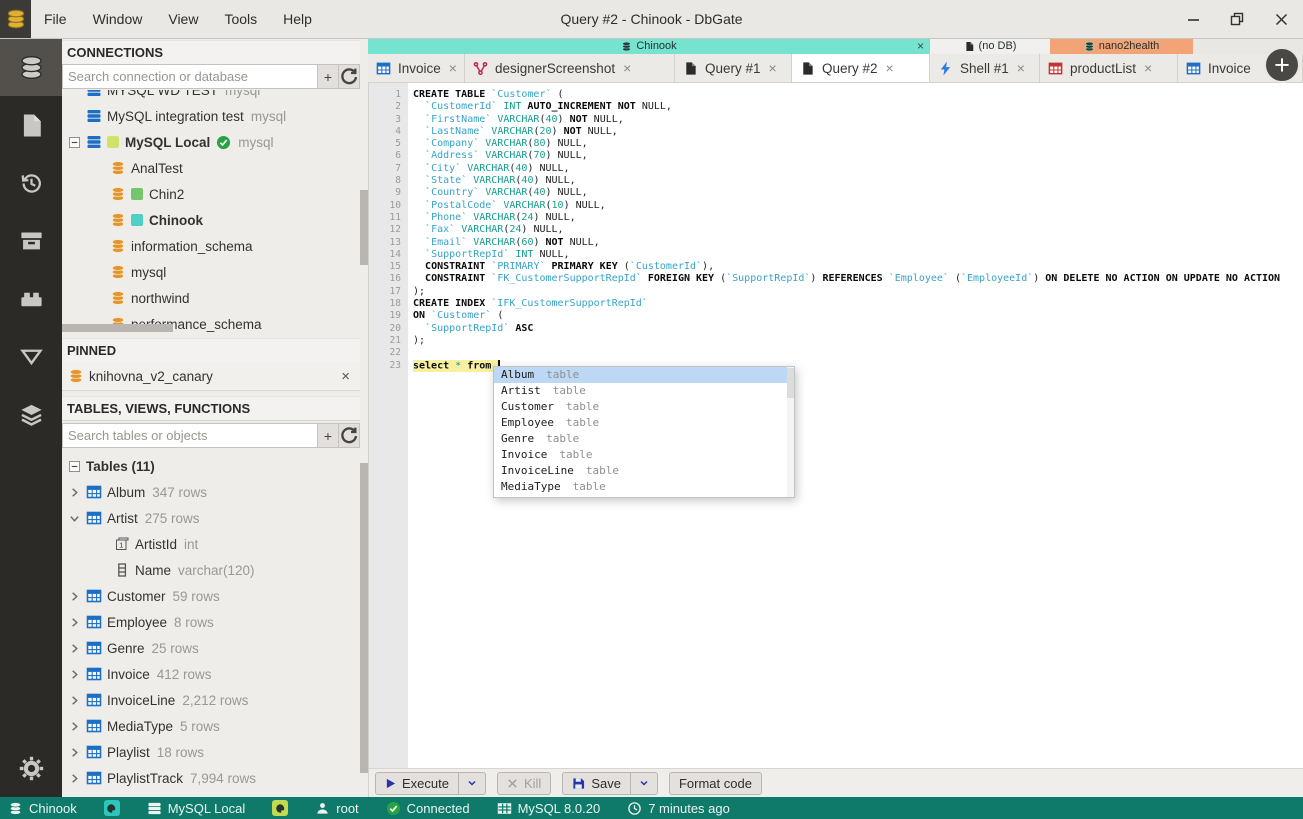  I want to click on connection-item-northwind: northwind, so click(211, 298).